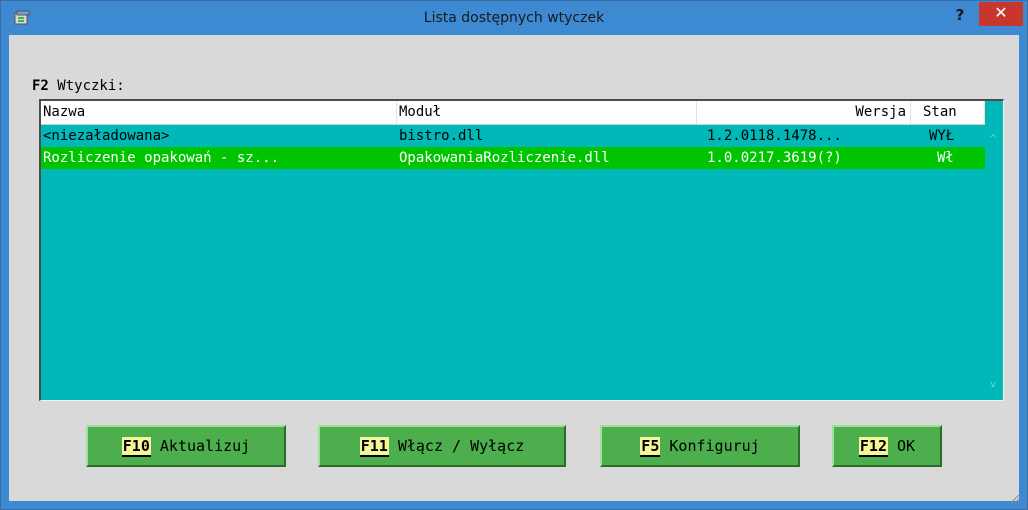 This screenshot has height=510, width=1028. Describe the element at coordinates (993, 385) in the screenshot. I see `scroll-down-arrow-icon: v` at that location.